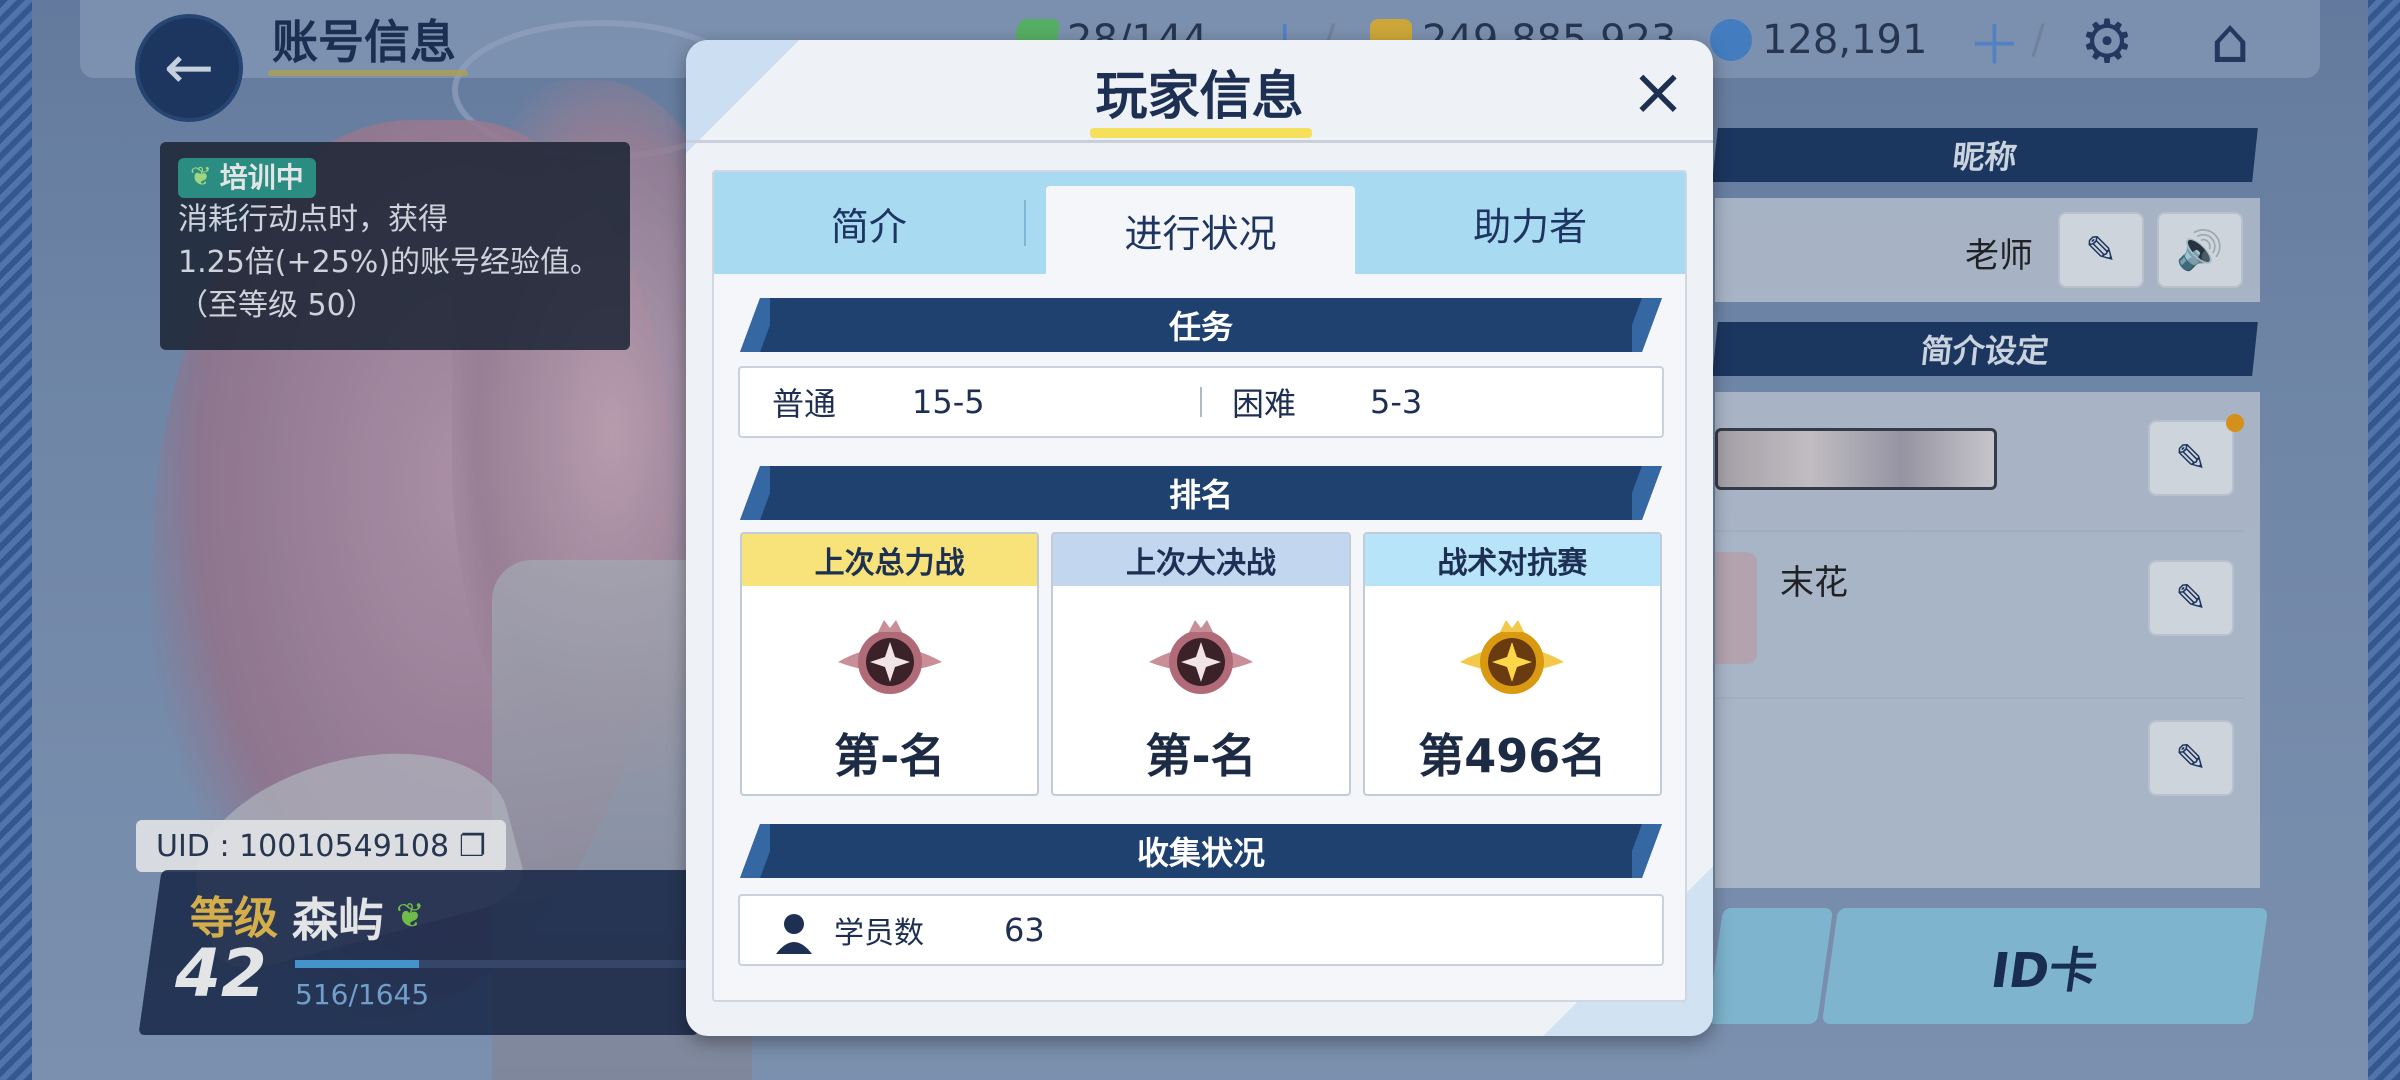  I want to click on close-button: ×, so click(1658, 92).